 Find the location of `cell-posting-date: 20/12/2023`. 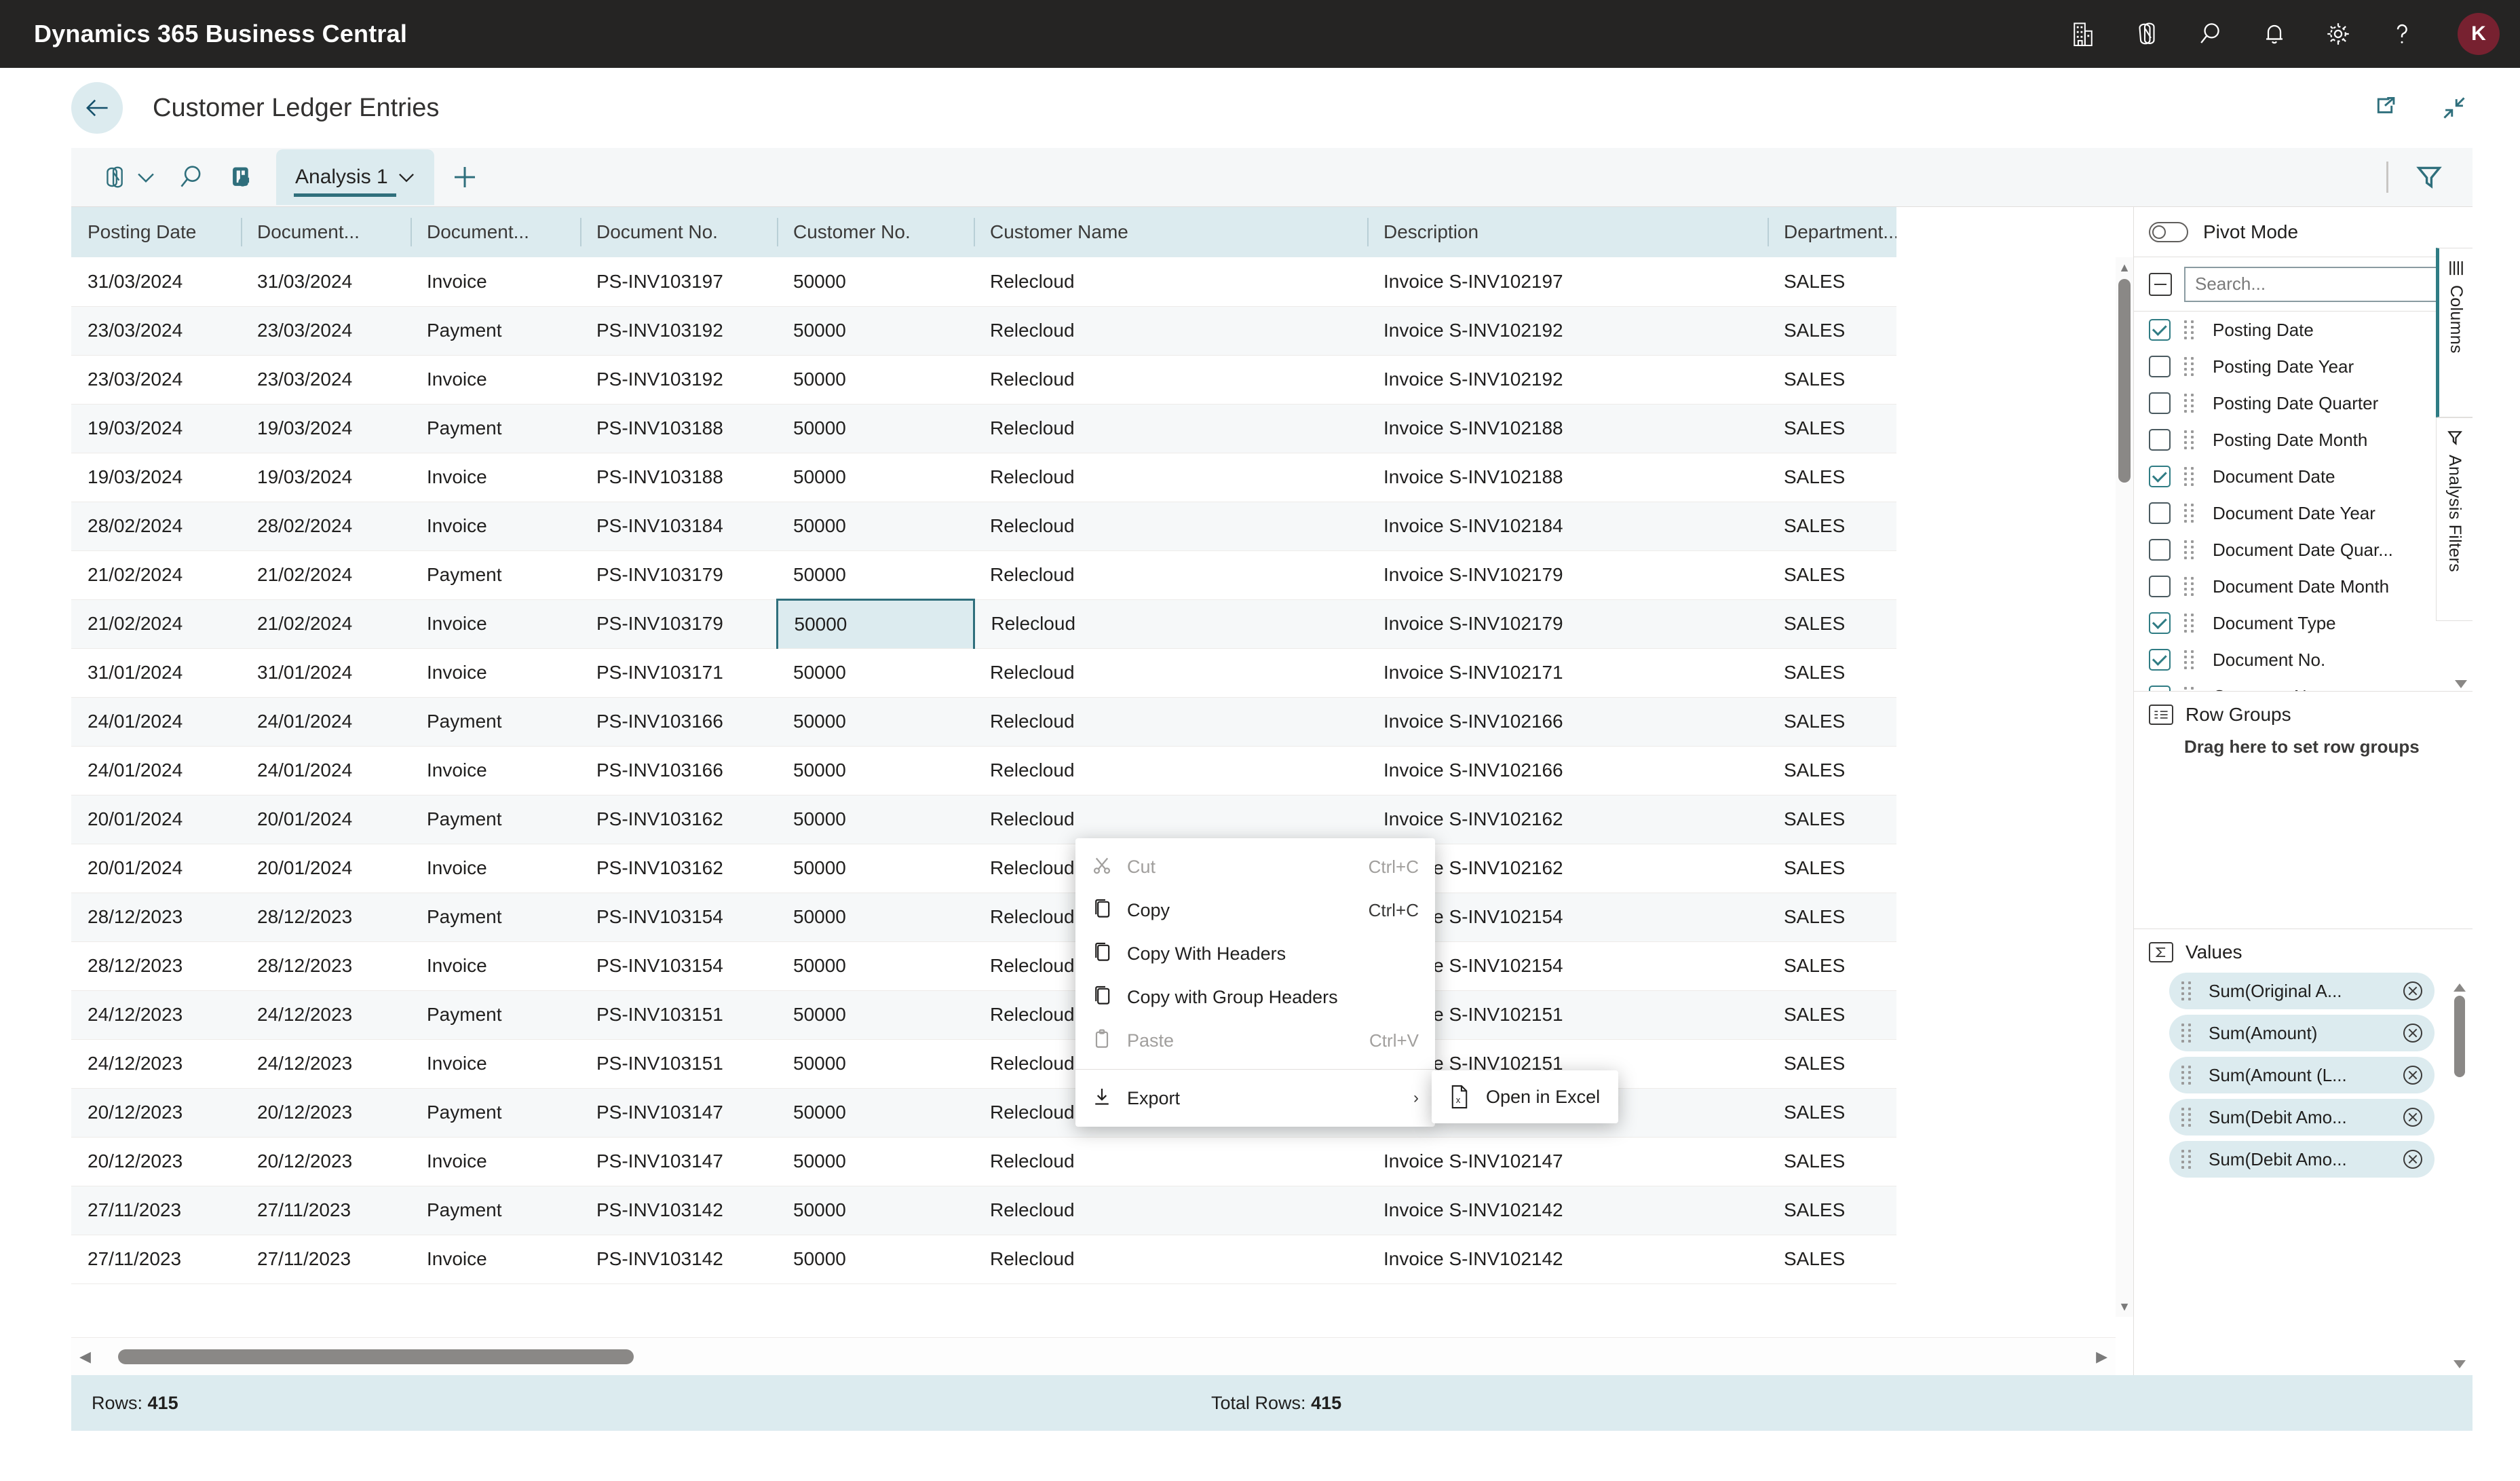

cell-posting-date: 20/12/2023 is located at coordinates (156, 1161).